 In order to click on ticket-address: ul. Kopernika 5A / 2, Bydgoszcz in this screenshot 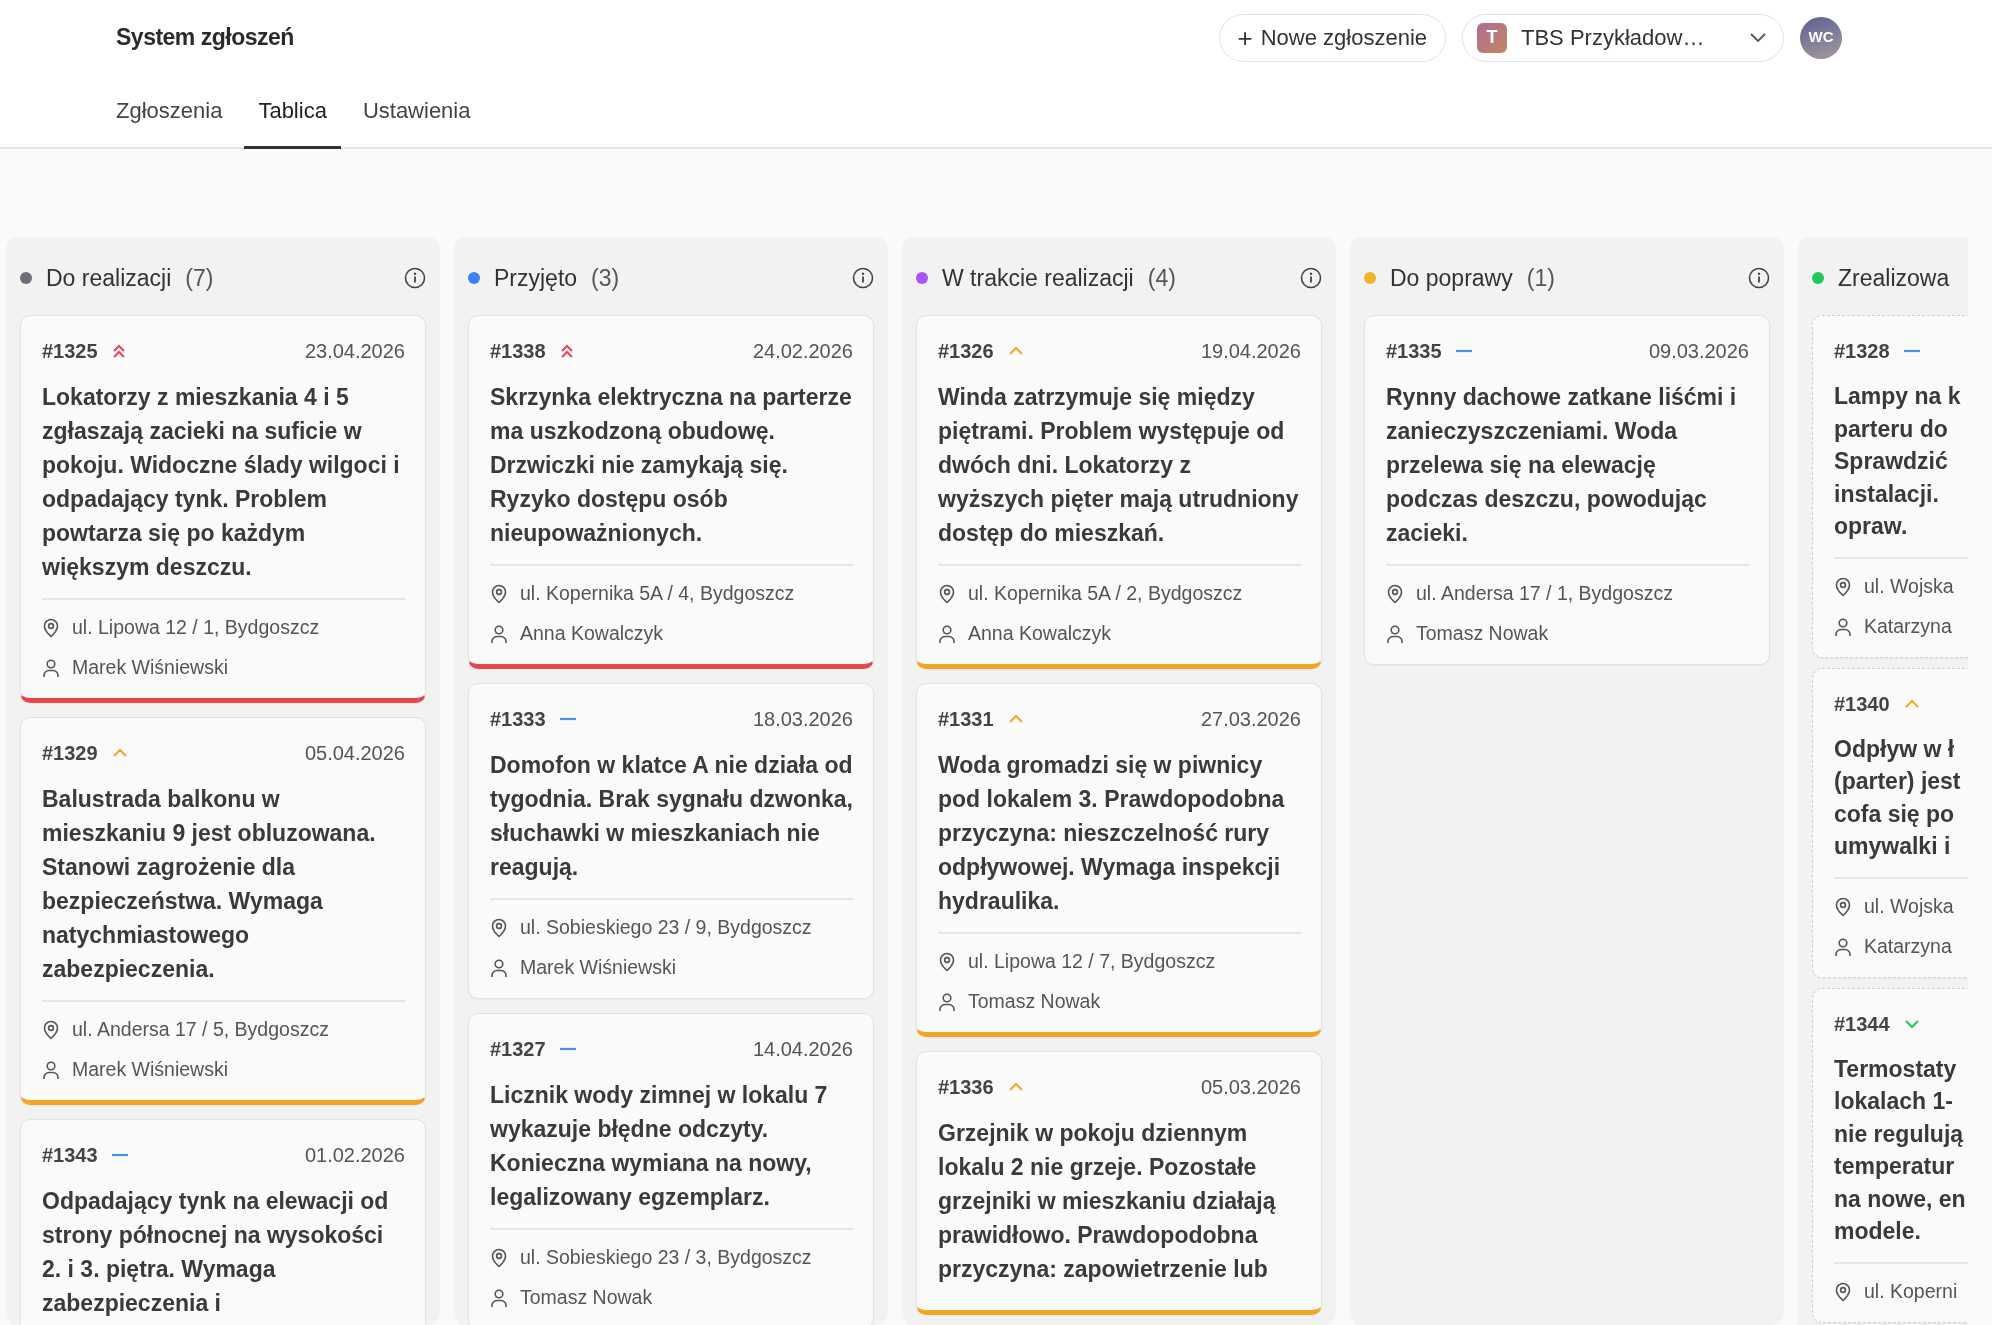, I will do `click(1105, 594)`.